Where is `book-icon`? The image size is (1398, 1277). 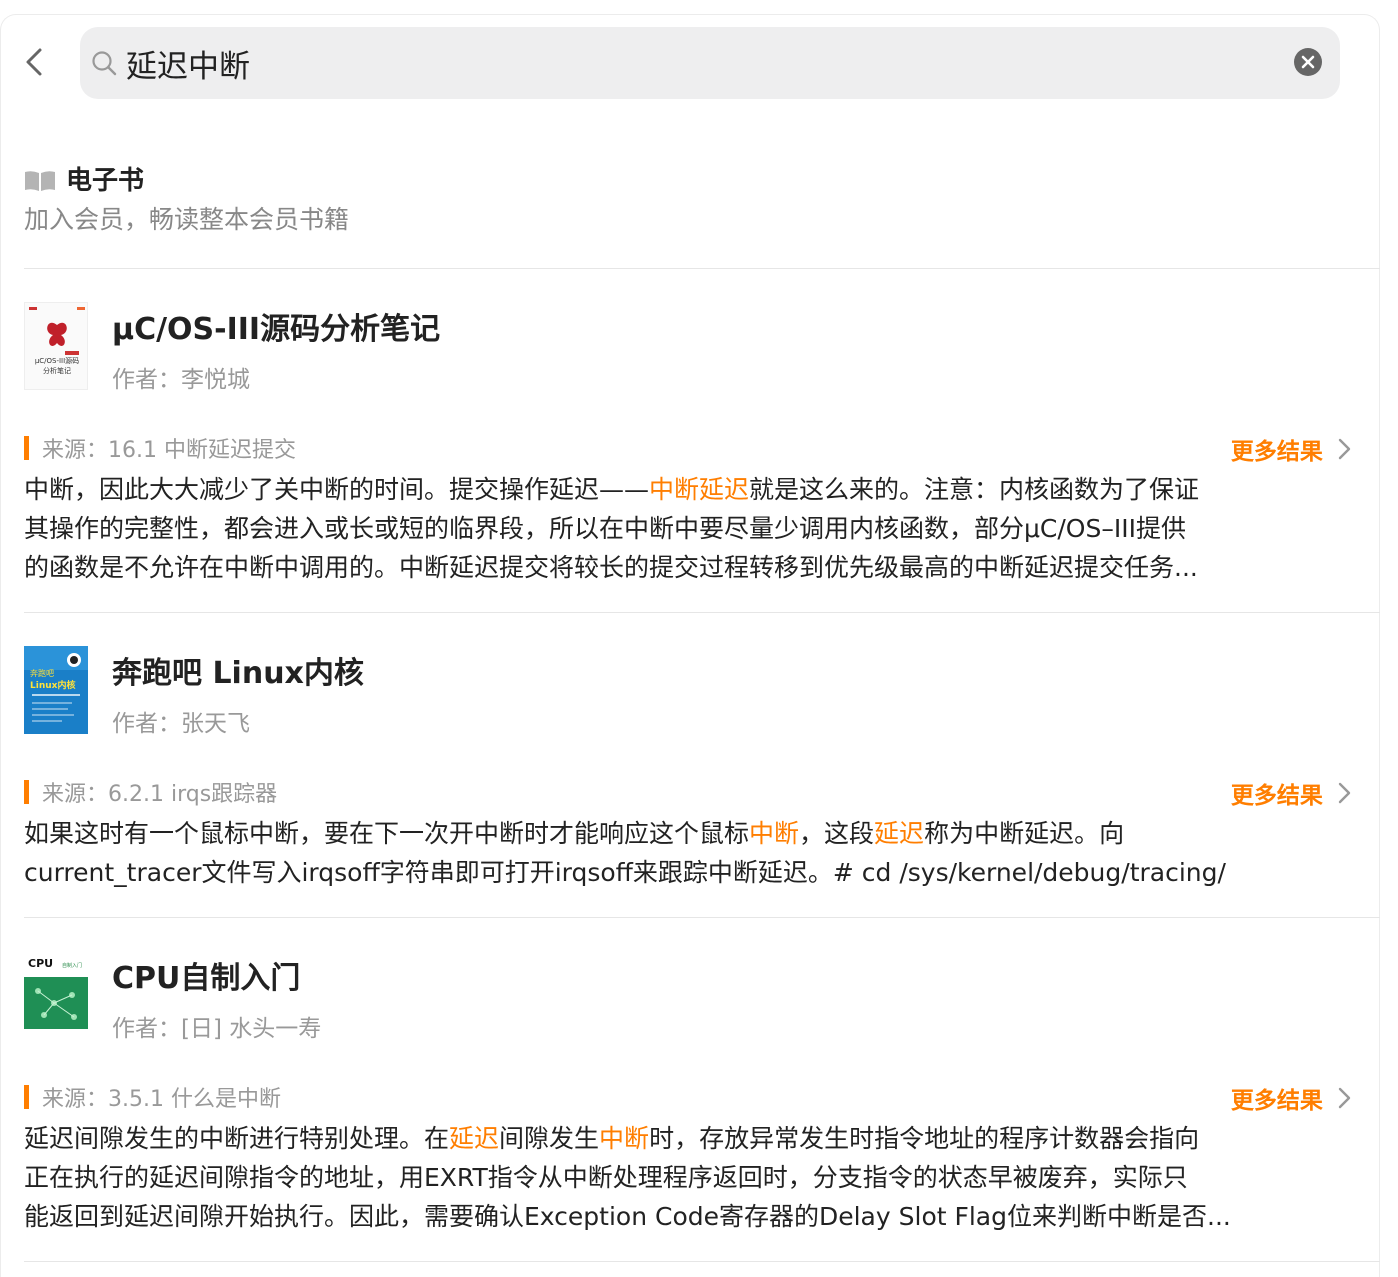 book-icon is located at coordinates (40, 181).